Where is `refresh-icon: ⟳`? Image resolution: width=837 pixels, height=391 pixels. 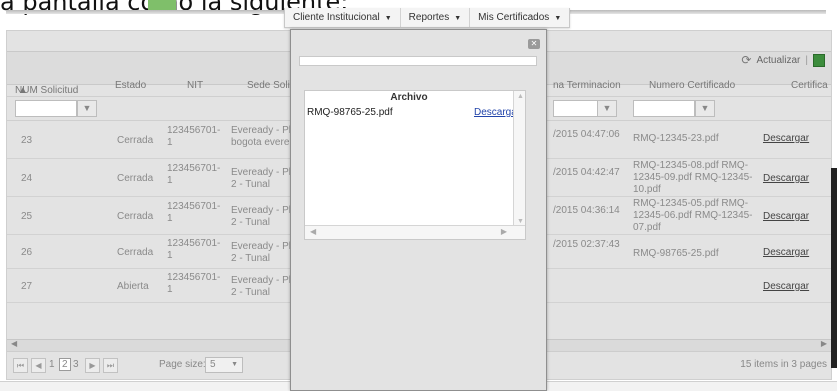 refresh-icon: ⟳ is located at coordinates (746, 60).